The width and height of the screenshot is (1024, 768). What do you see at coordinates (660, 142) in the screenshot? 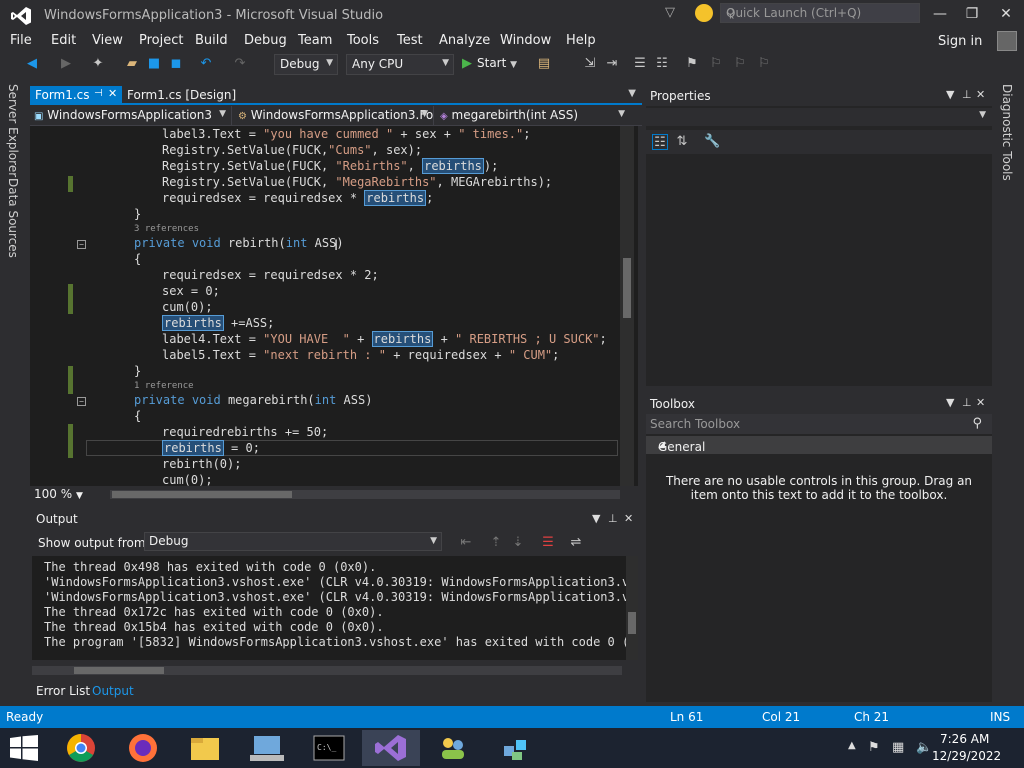
I see `categorized-icon: ☷` at bounding box center [660, 142].